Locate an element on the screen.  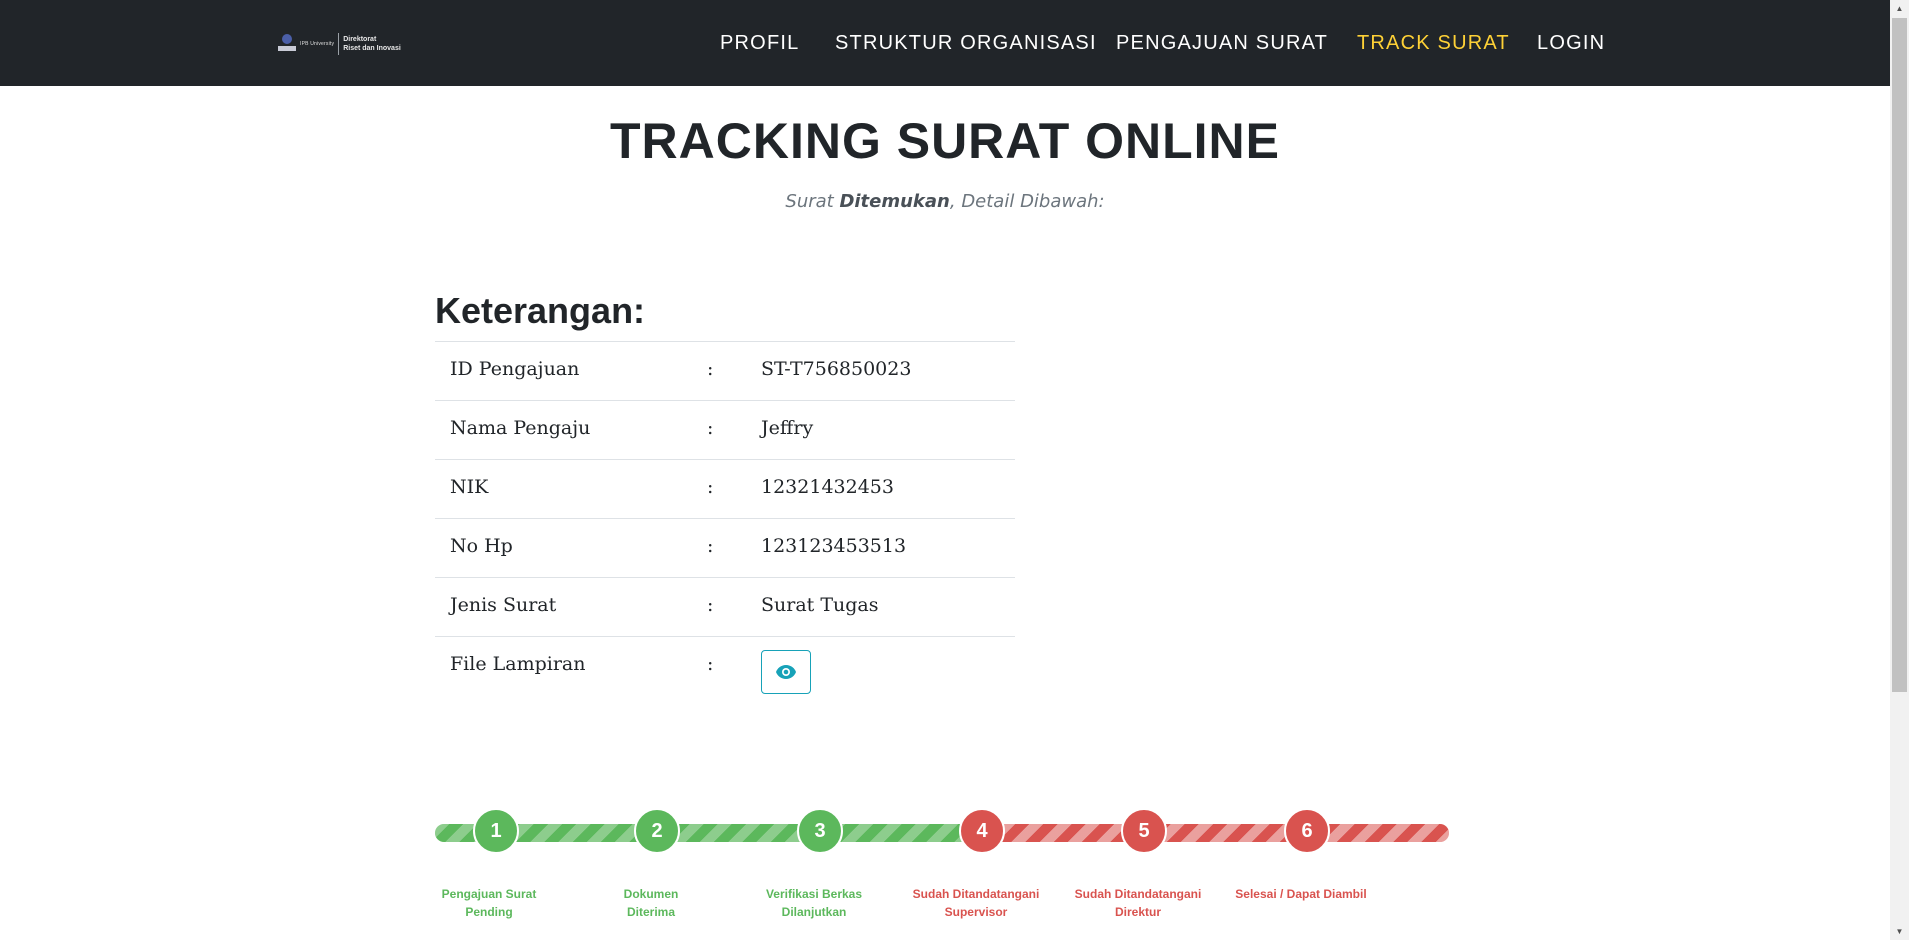
detail-label: Nama Pengaju is located at coordinates (520, 428).